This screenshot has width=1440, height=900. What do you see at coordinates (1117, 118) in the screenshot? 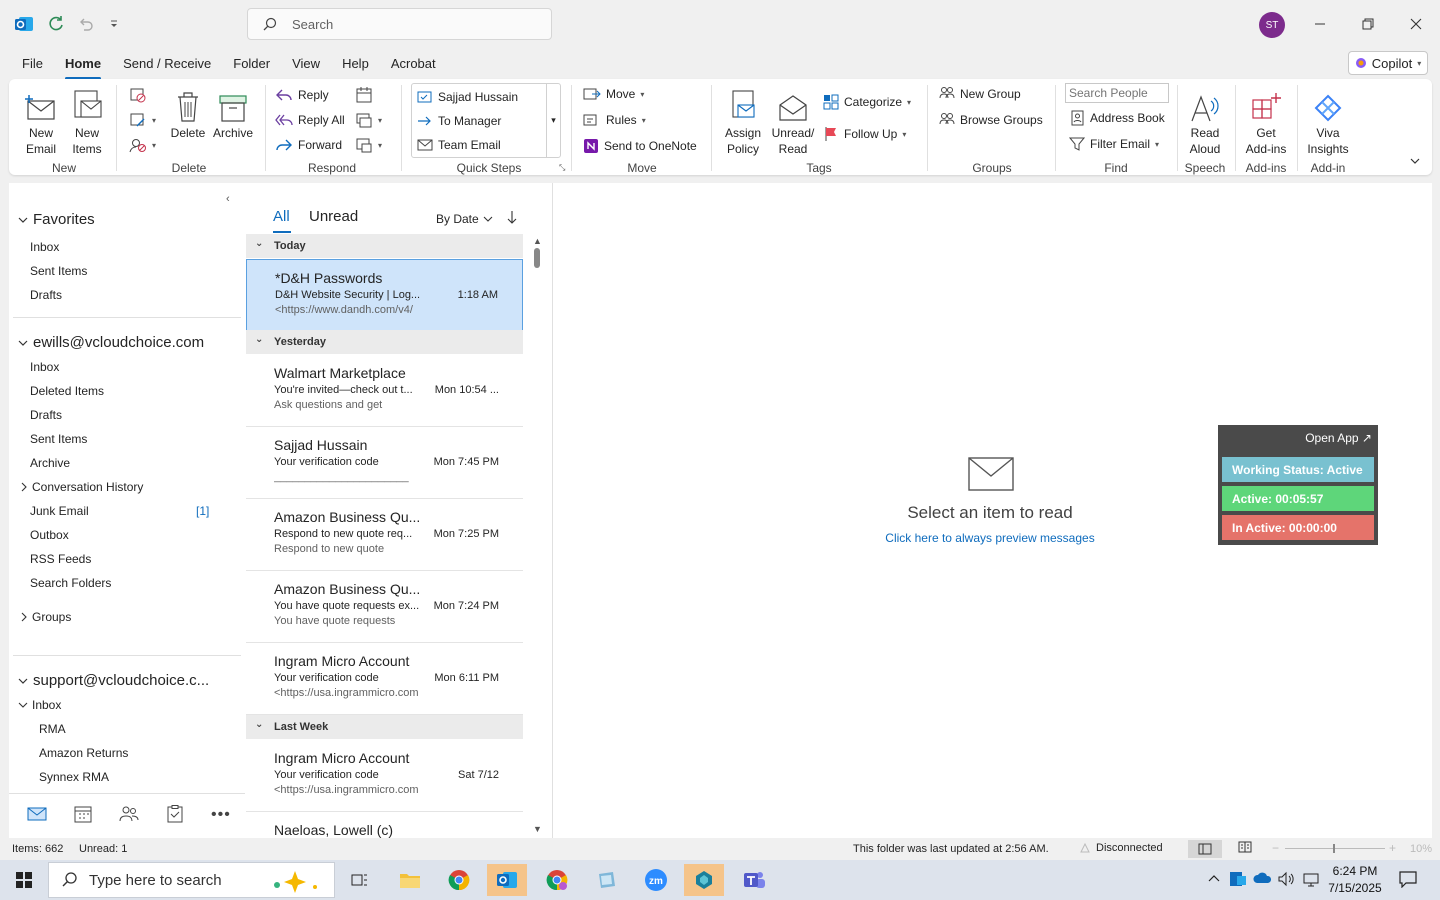
I see `address-book-button: Address Book` at bounding box center [1117, 118].